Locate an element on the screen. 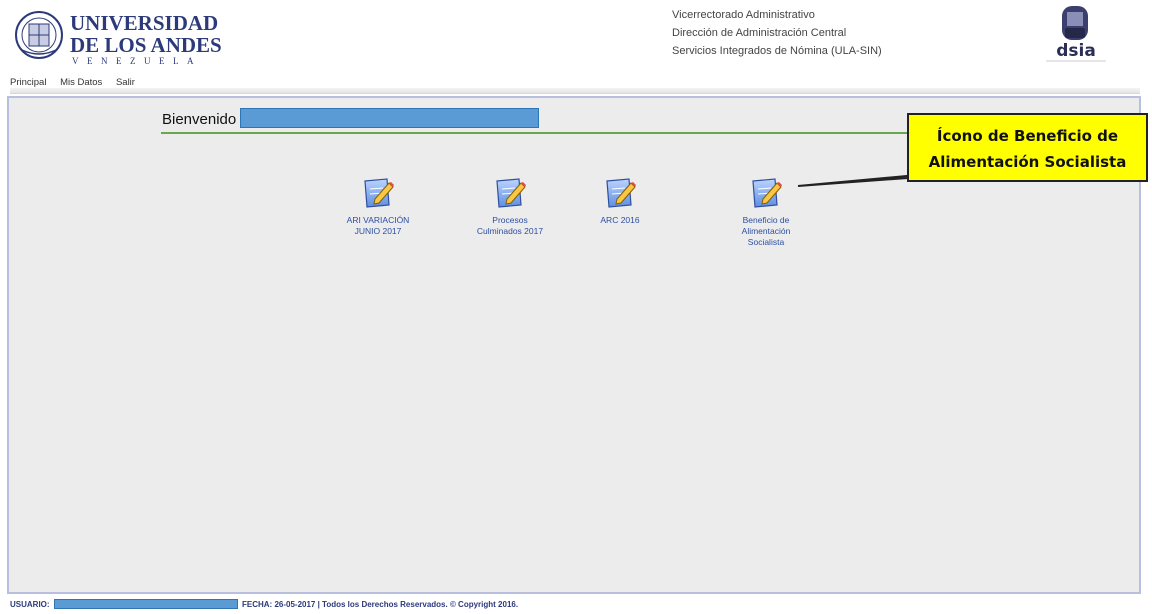 The height and width of the screenshot is (614, 1152). tile-procesos-culminados: Procesos Culminados 2017 is located at coordinates (510, 206).